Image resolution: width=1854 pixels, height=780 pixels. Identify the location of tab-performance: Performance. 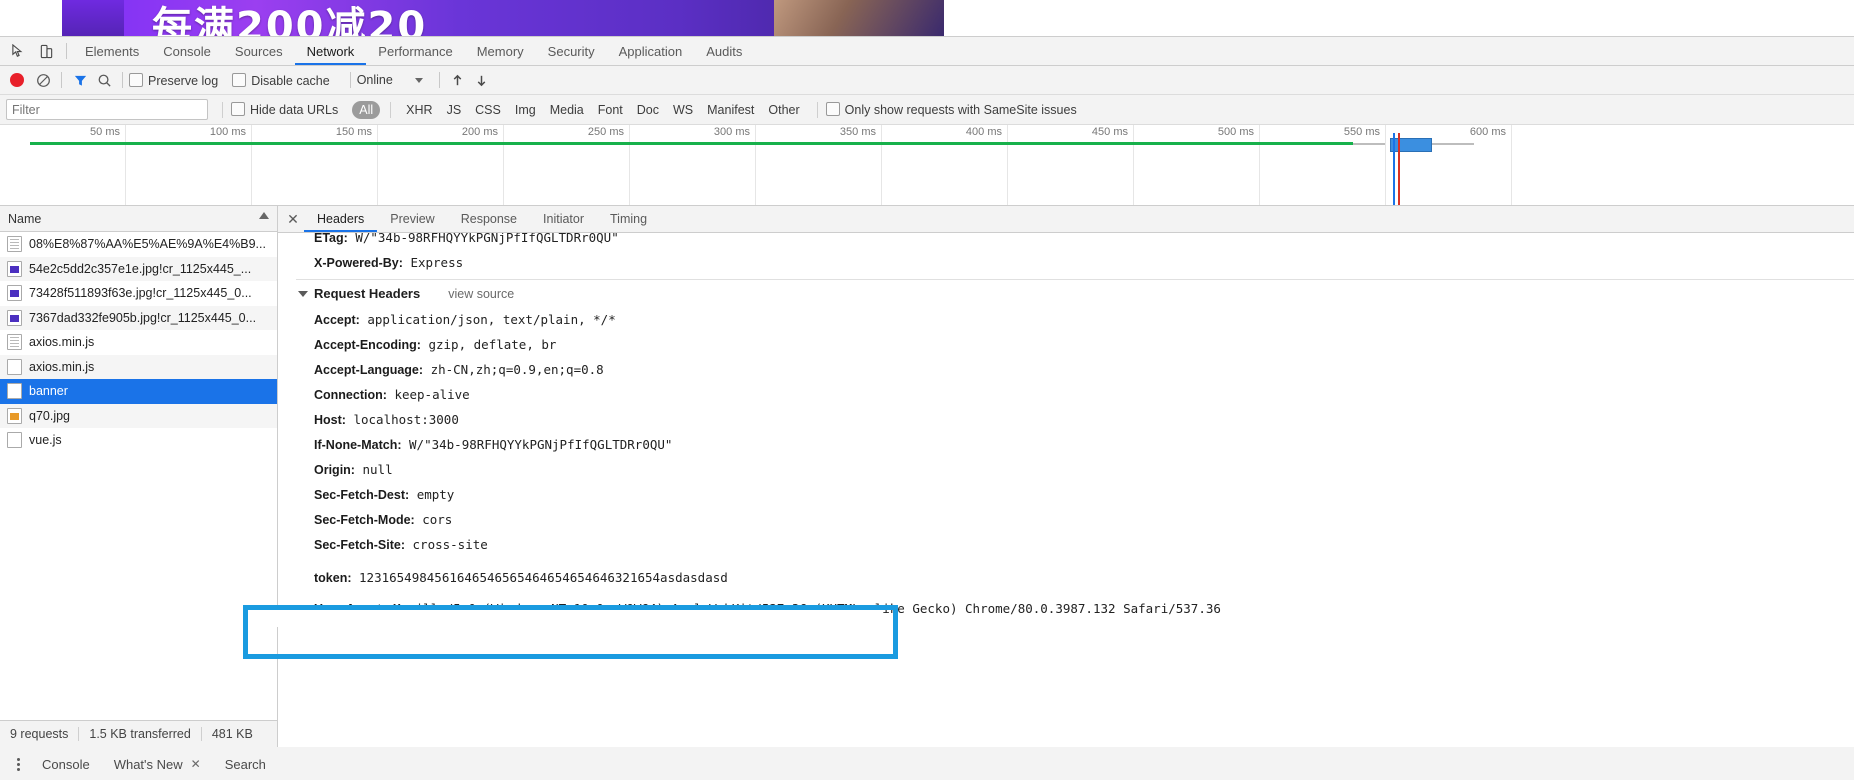
(415, 51).